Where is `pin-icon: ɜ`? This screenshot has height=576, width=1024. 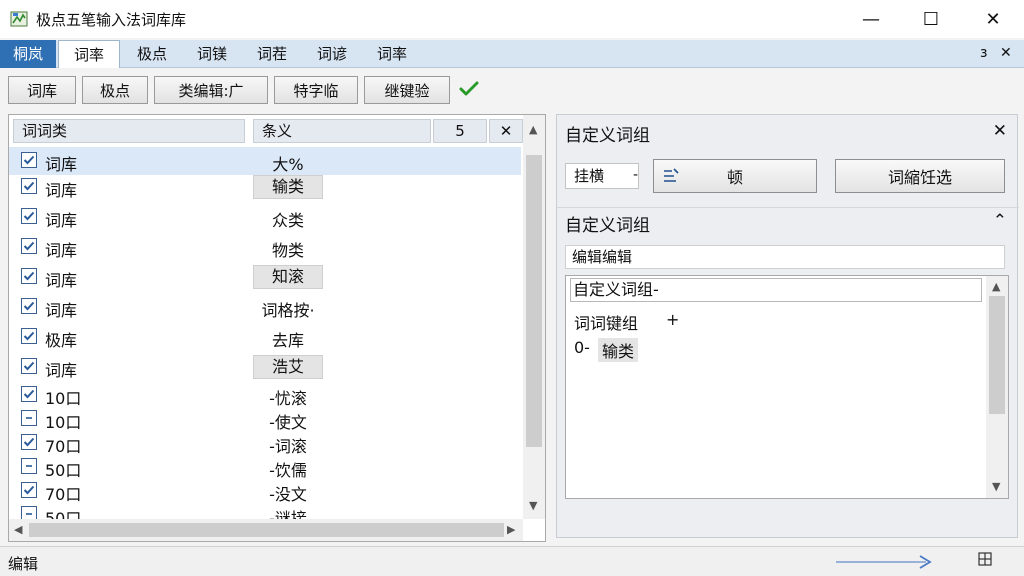
pin-icon: ɜ is located at coordinates (983, 53).